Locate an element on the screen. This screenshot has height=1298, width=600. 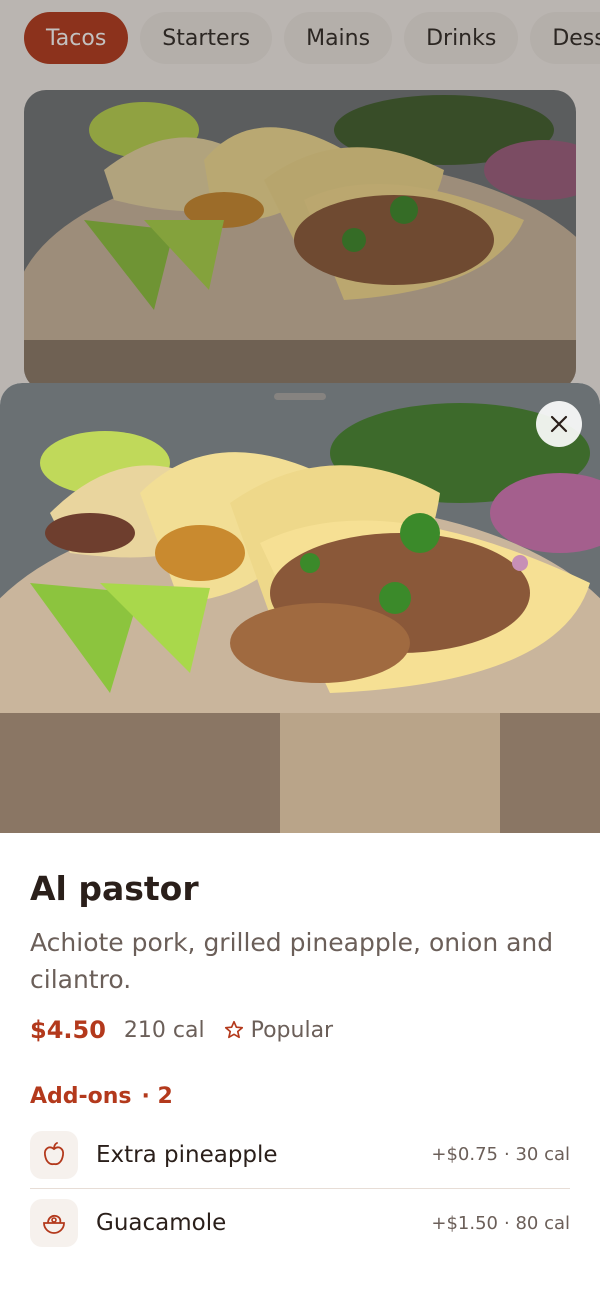
popular-label: Popular is located at coordinates (292, 1030).